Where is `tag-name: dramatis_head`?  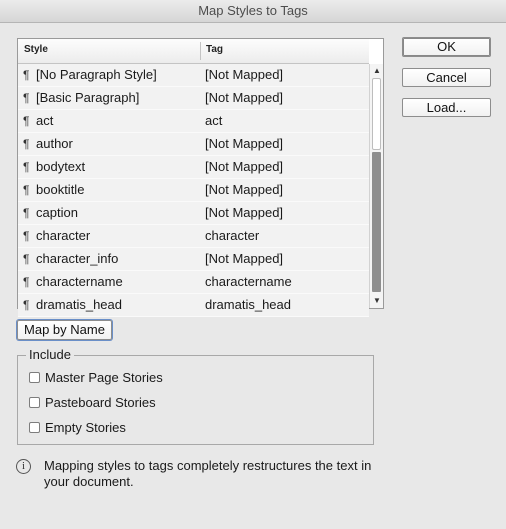 tag-name: dramatis_head is located at coordinates (248, 305).